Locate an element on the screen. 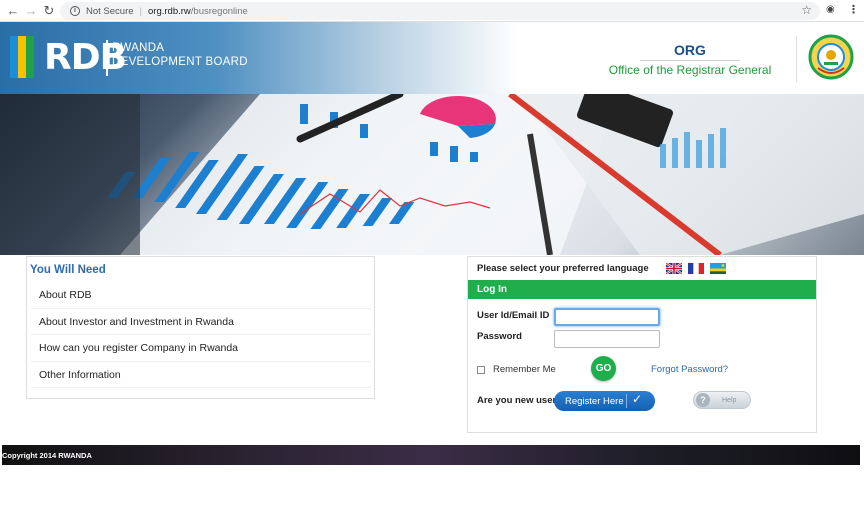 The width and height of the screenshot is (864, 515). register-button: Register Here ✓ is located at coordinates (604, 401).